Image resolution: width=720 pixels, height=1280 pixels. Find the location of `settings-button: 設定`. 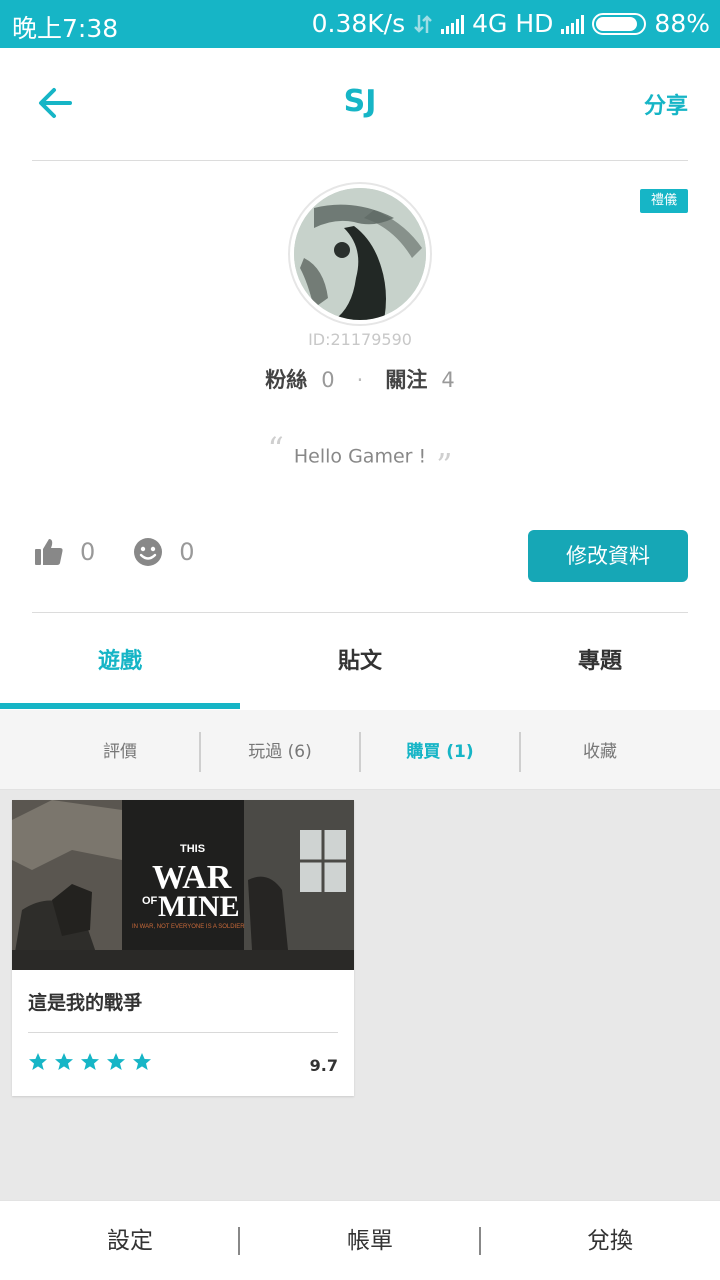

settings-button: 設定 is located at coordinates (130, 1240).